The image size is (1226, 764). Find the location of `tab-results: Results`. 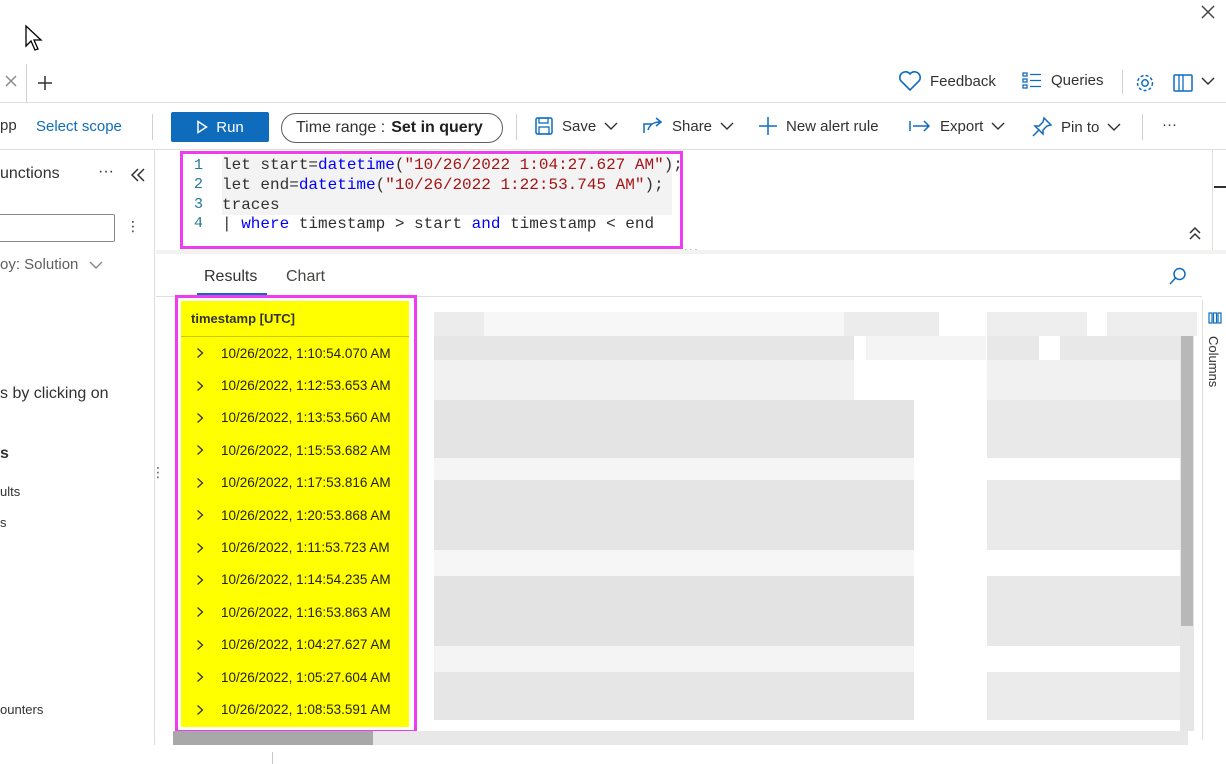

tab-results: Results is located at coordinates (230, 277).